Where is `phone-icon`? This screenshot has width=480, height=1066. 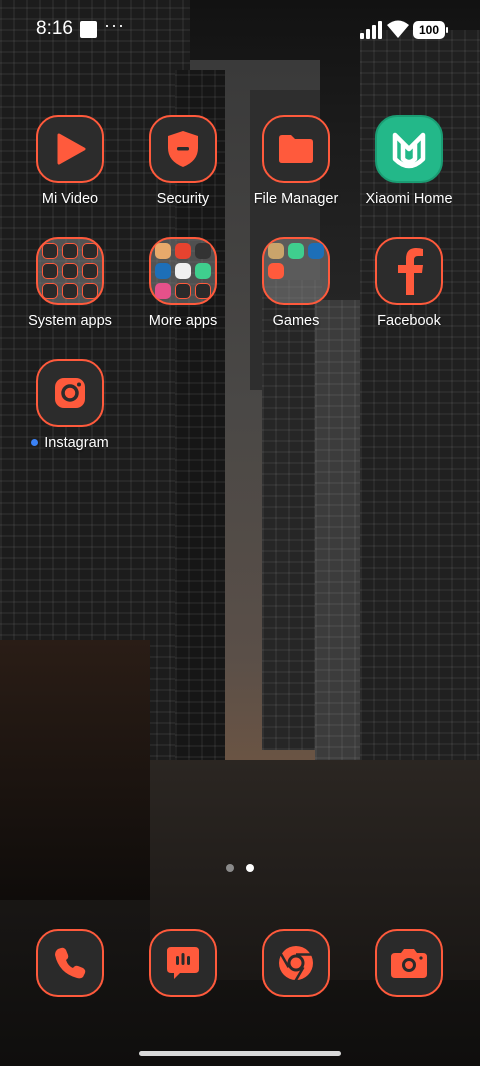 phone-icon is located at coordinates (70, 963).